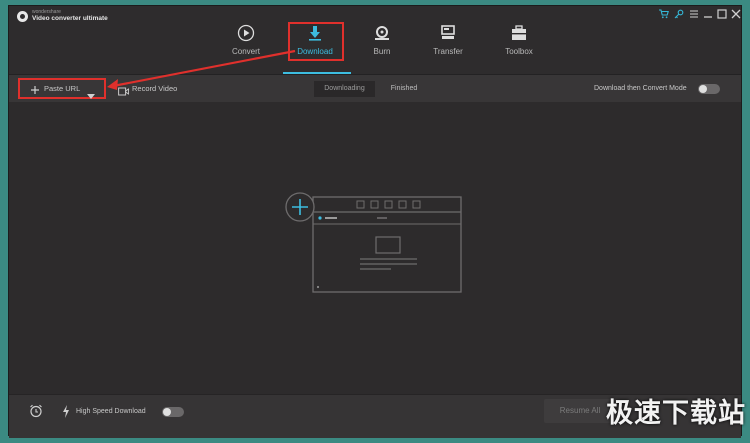 The image size is (750, 443). I want to click on play-circle-icon, so click(246, 33).